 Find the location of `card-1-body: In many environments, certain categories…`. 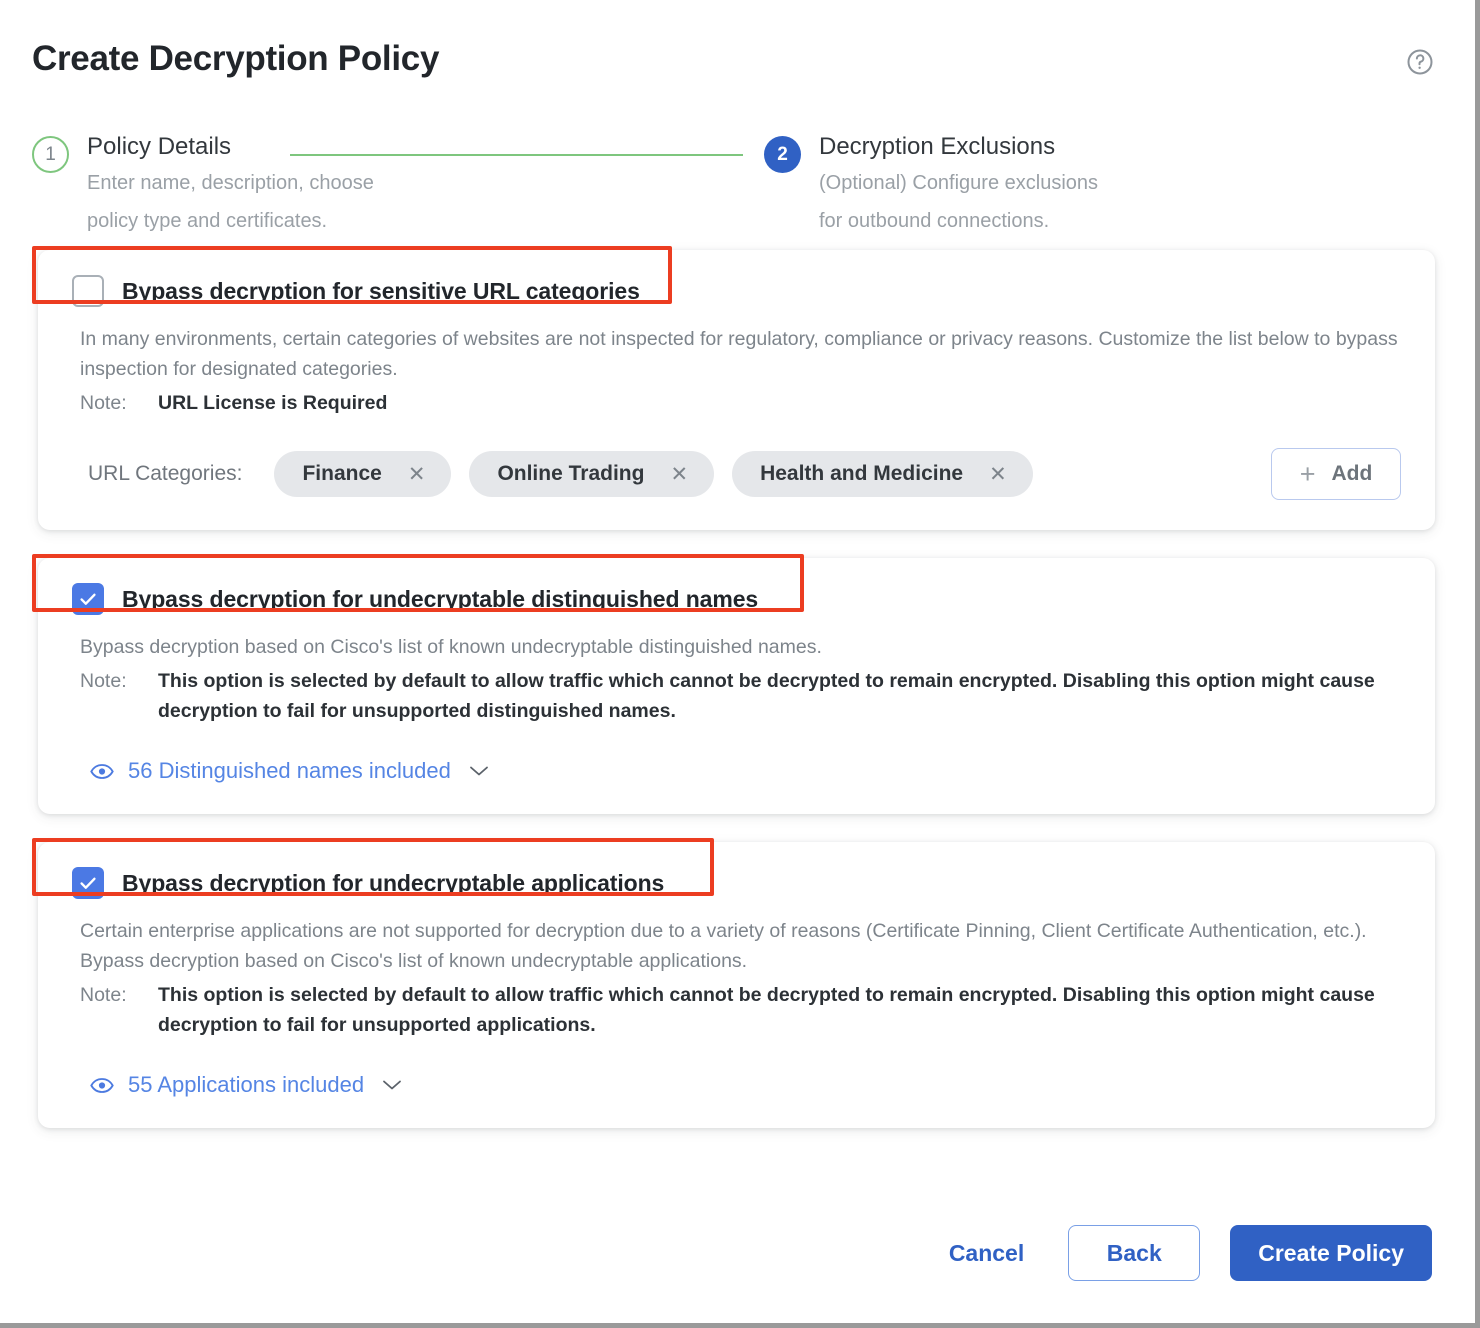

card-1-body: In many environments, certain categories… is located at coordinates (736, 412).